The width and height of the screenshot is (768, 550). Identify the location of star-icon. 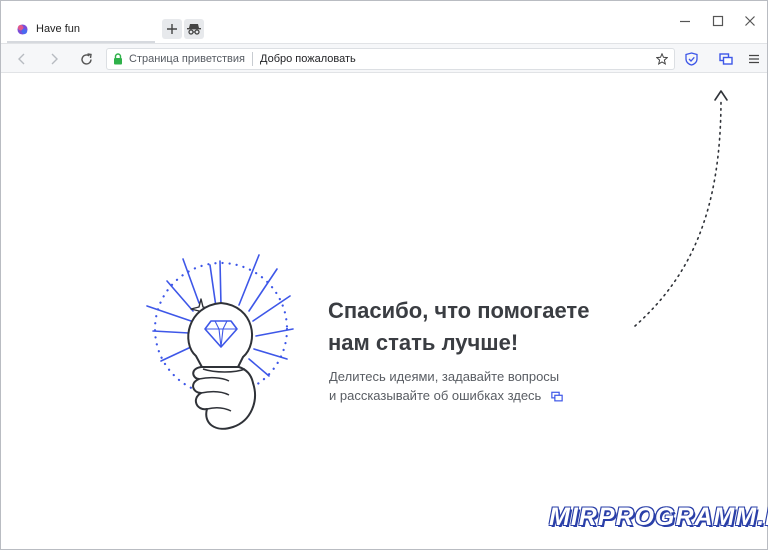
(662, 59).